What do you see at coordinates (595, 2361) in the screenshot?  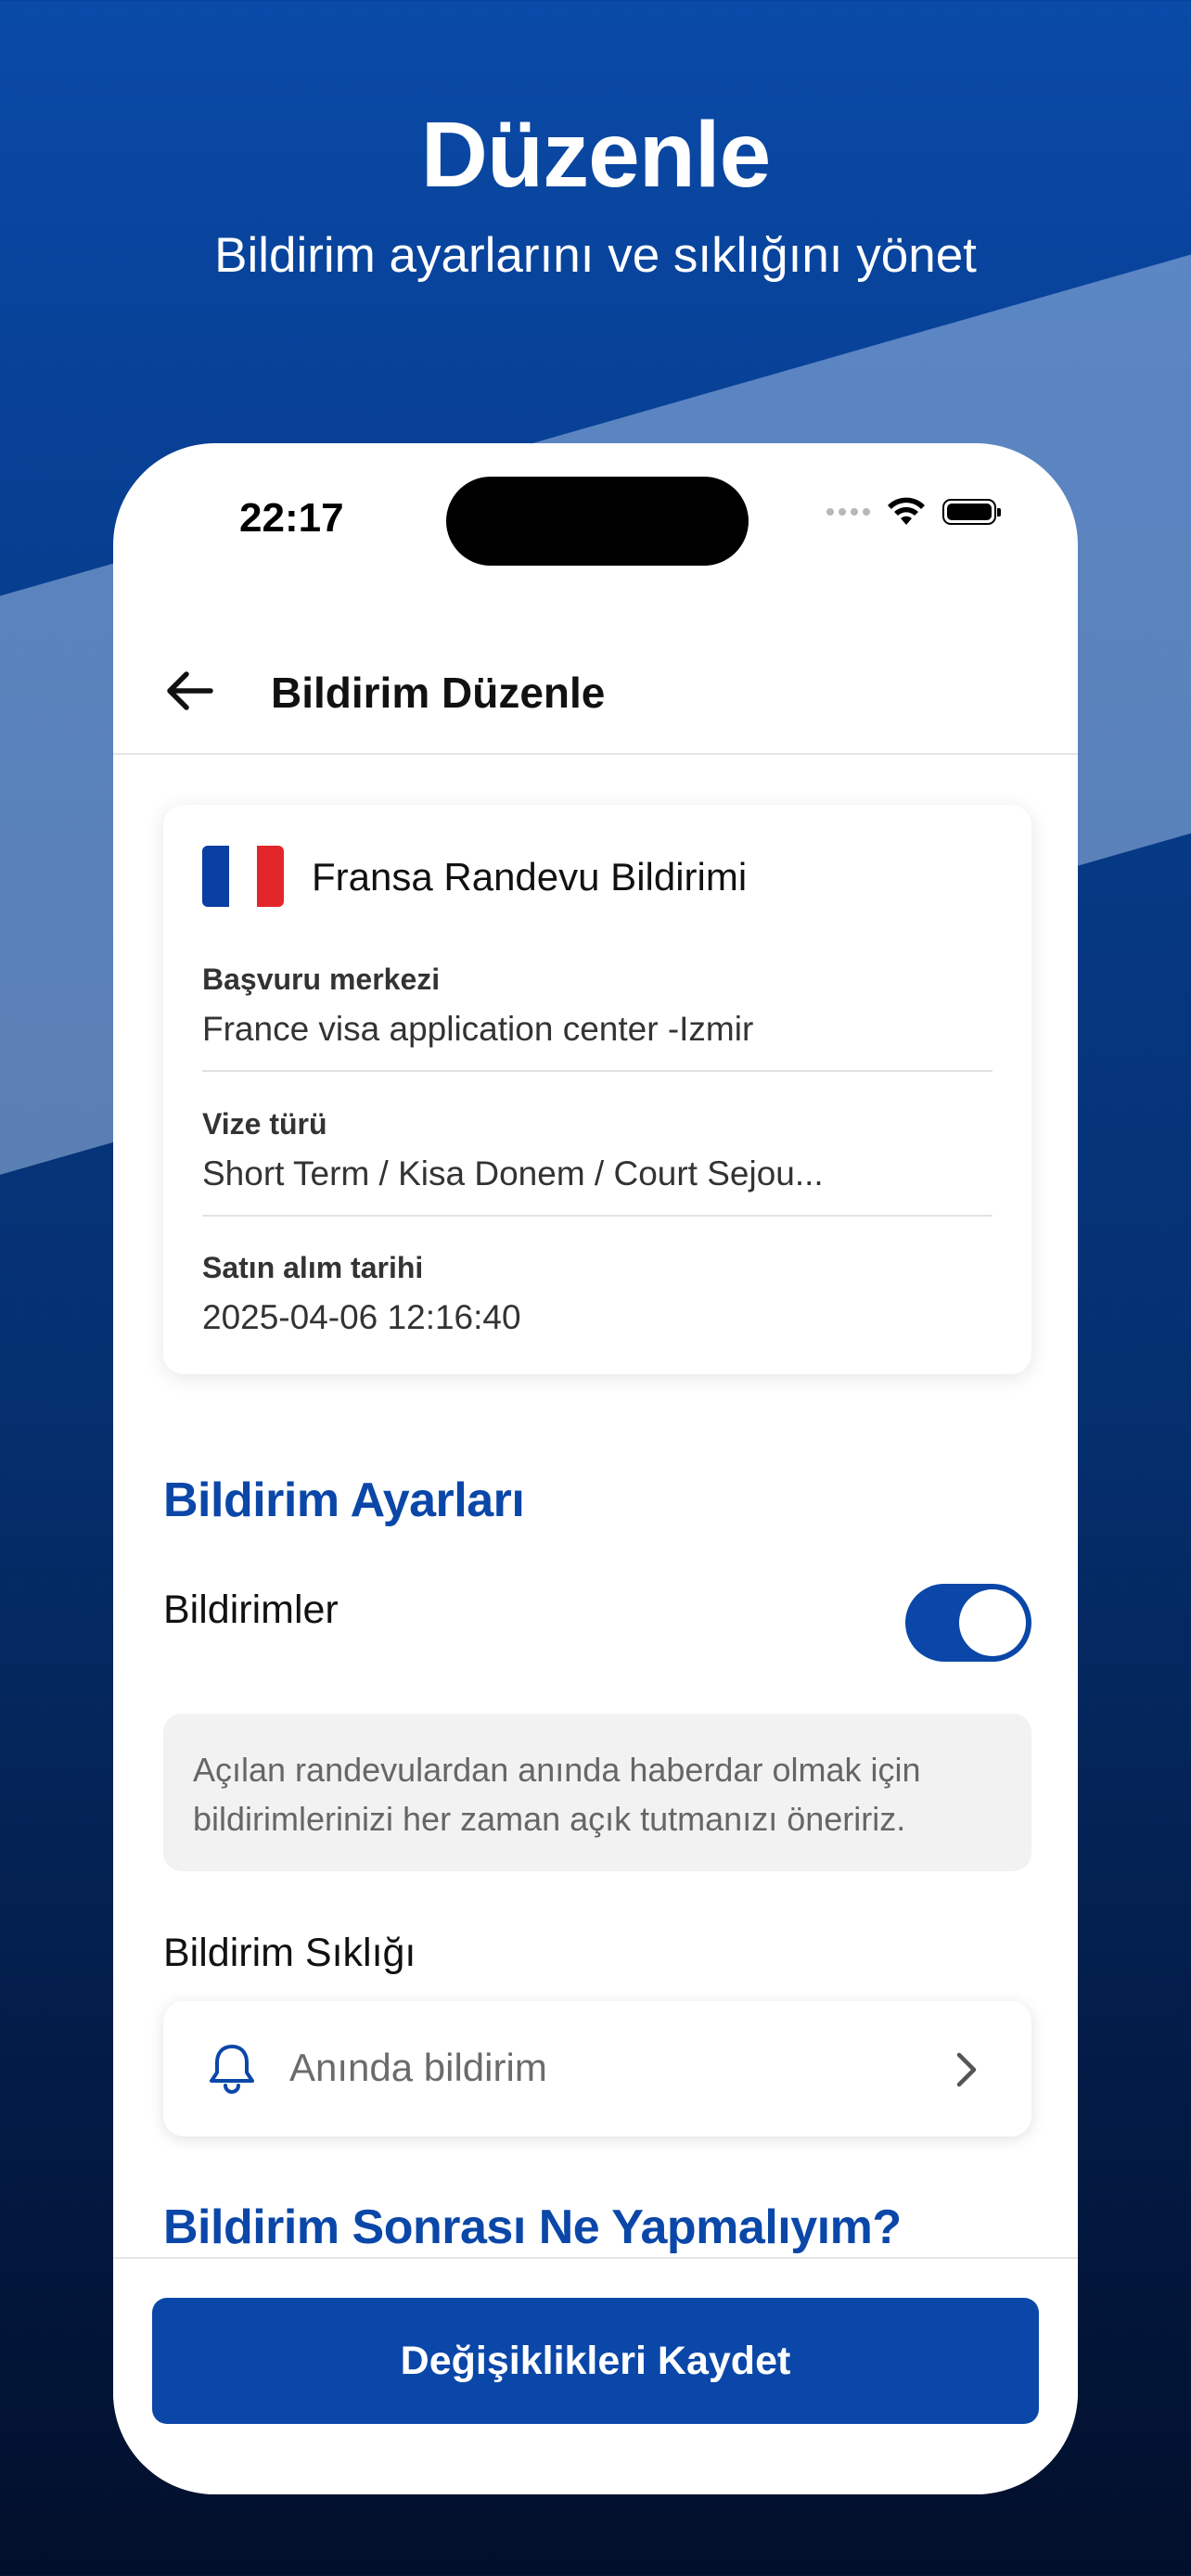 I see `save-changes-button: Değişiklikleri Kaydet` at bounding box center [595, 2361].